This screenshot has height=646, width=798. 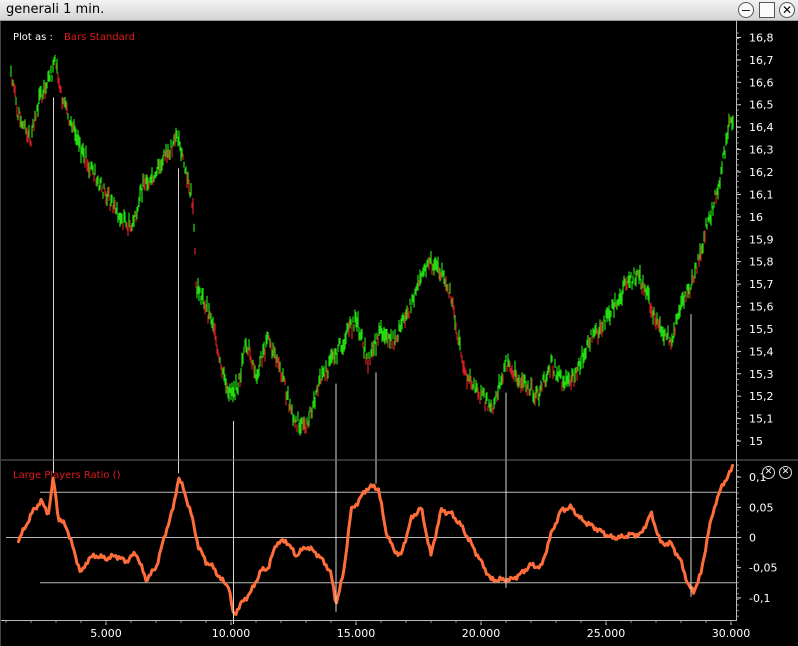 I want to click on price-tick-label: 15,9, so click(x=761, y=239).